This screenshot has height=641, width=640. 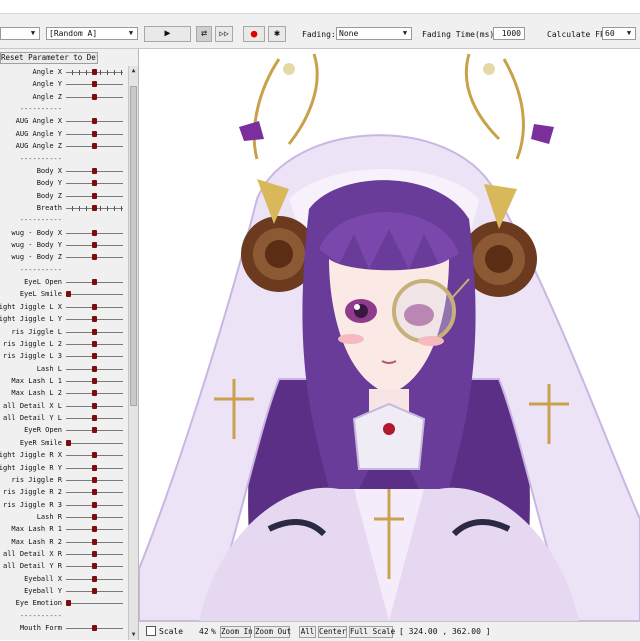 What do you see at coordinates (64, 245) in the screenshot?
I see `parameter-row: wug - Body Y` at bounding box center [64, 245].